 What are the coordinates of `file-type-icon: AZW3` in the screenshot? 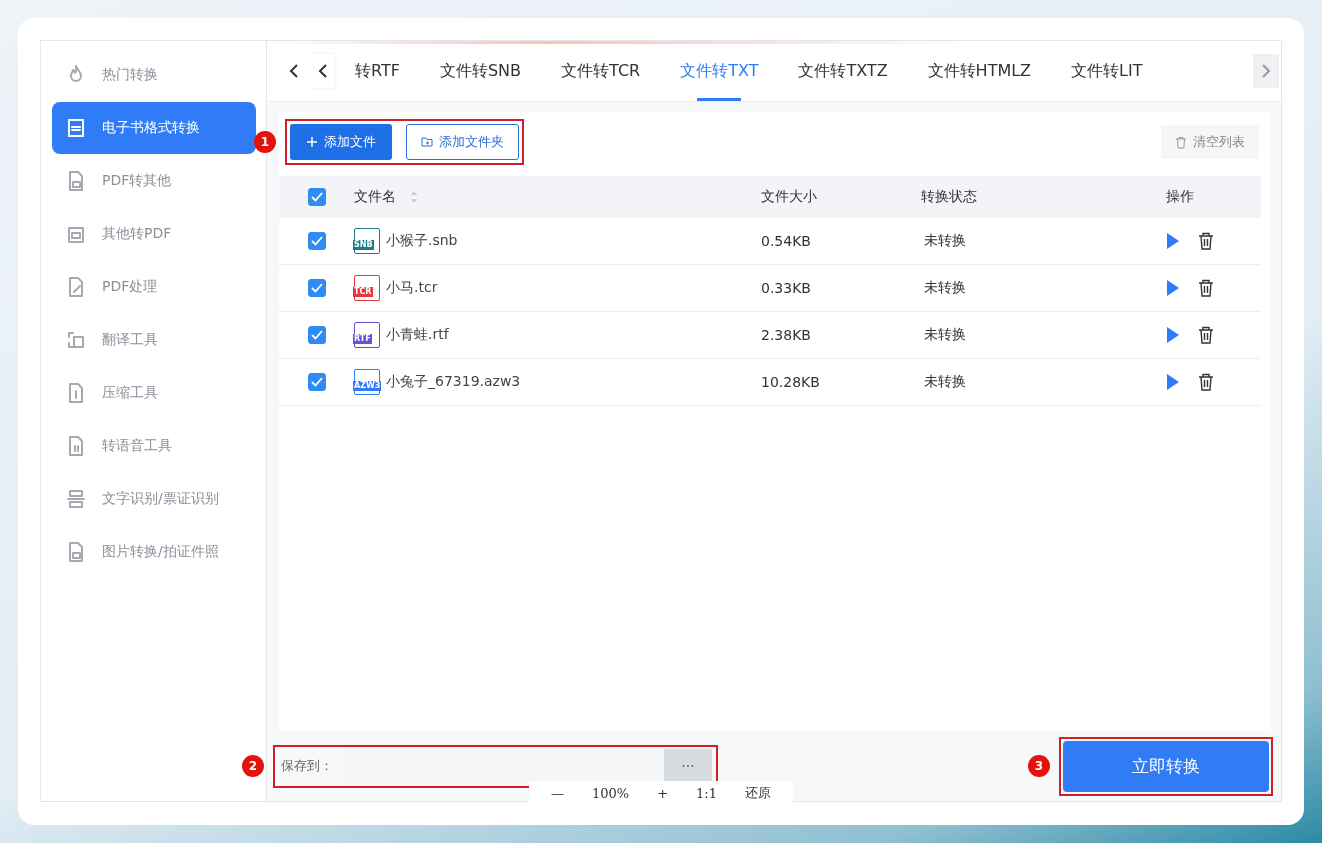 It's located at (367, 382).